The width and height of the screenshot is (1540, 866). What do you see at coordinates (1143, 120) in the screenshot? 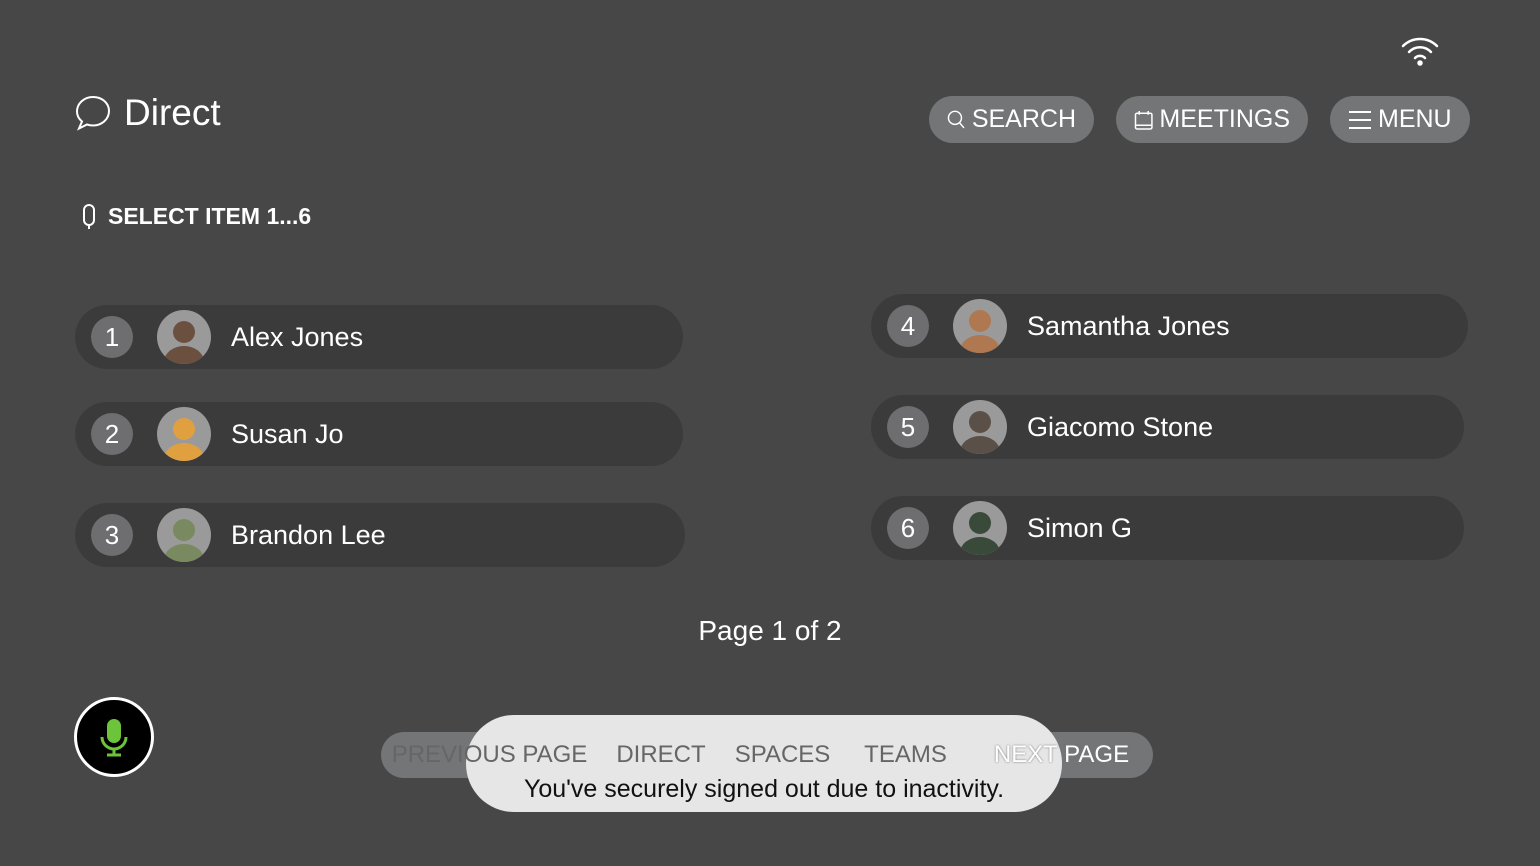
I see `calendar-icon` at bounding box center [1143, 120].